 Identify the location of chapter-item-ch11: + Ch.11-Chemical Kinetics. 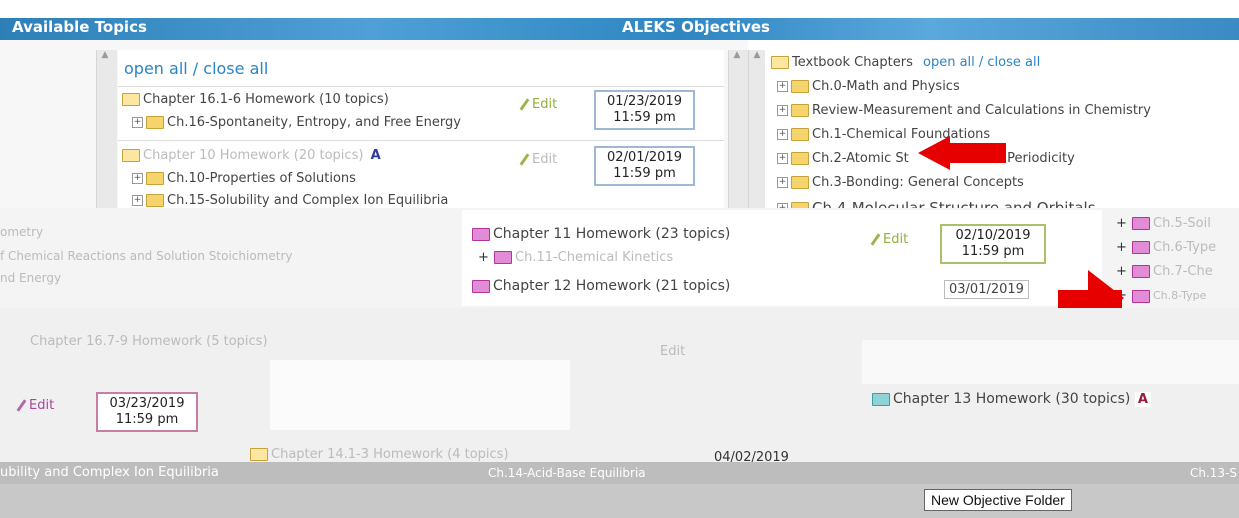
(575, 257).